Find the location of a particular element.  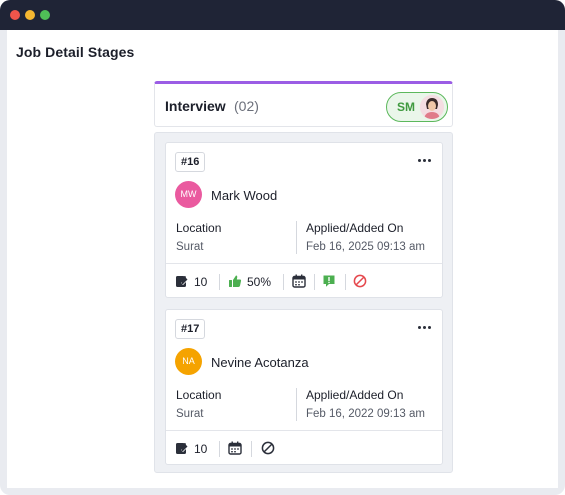

candidate-id-badge: #16 is located at coordinates (190, 162).